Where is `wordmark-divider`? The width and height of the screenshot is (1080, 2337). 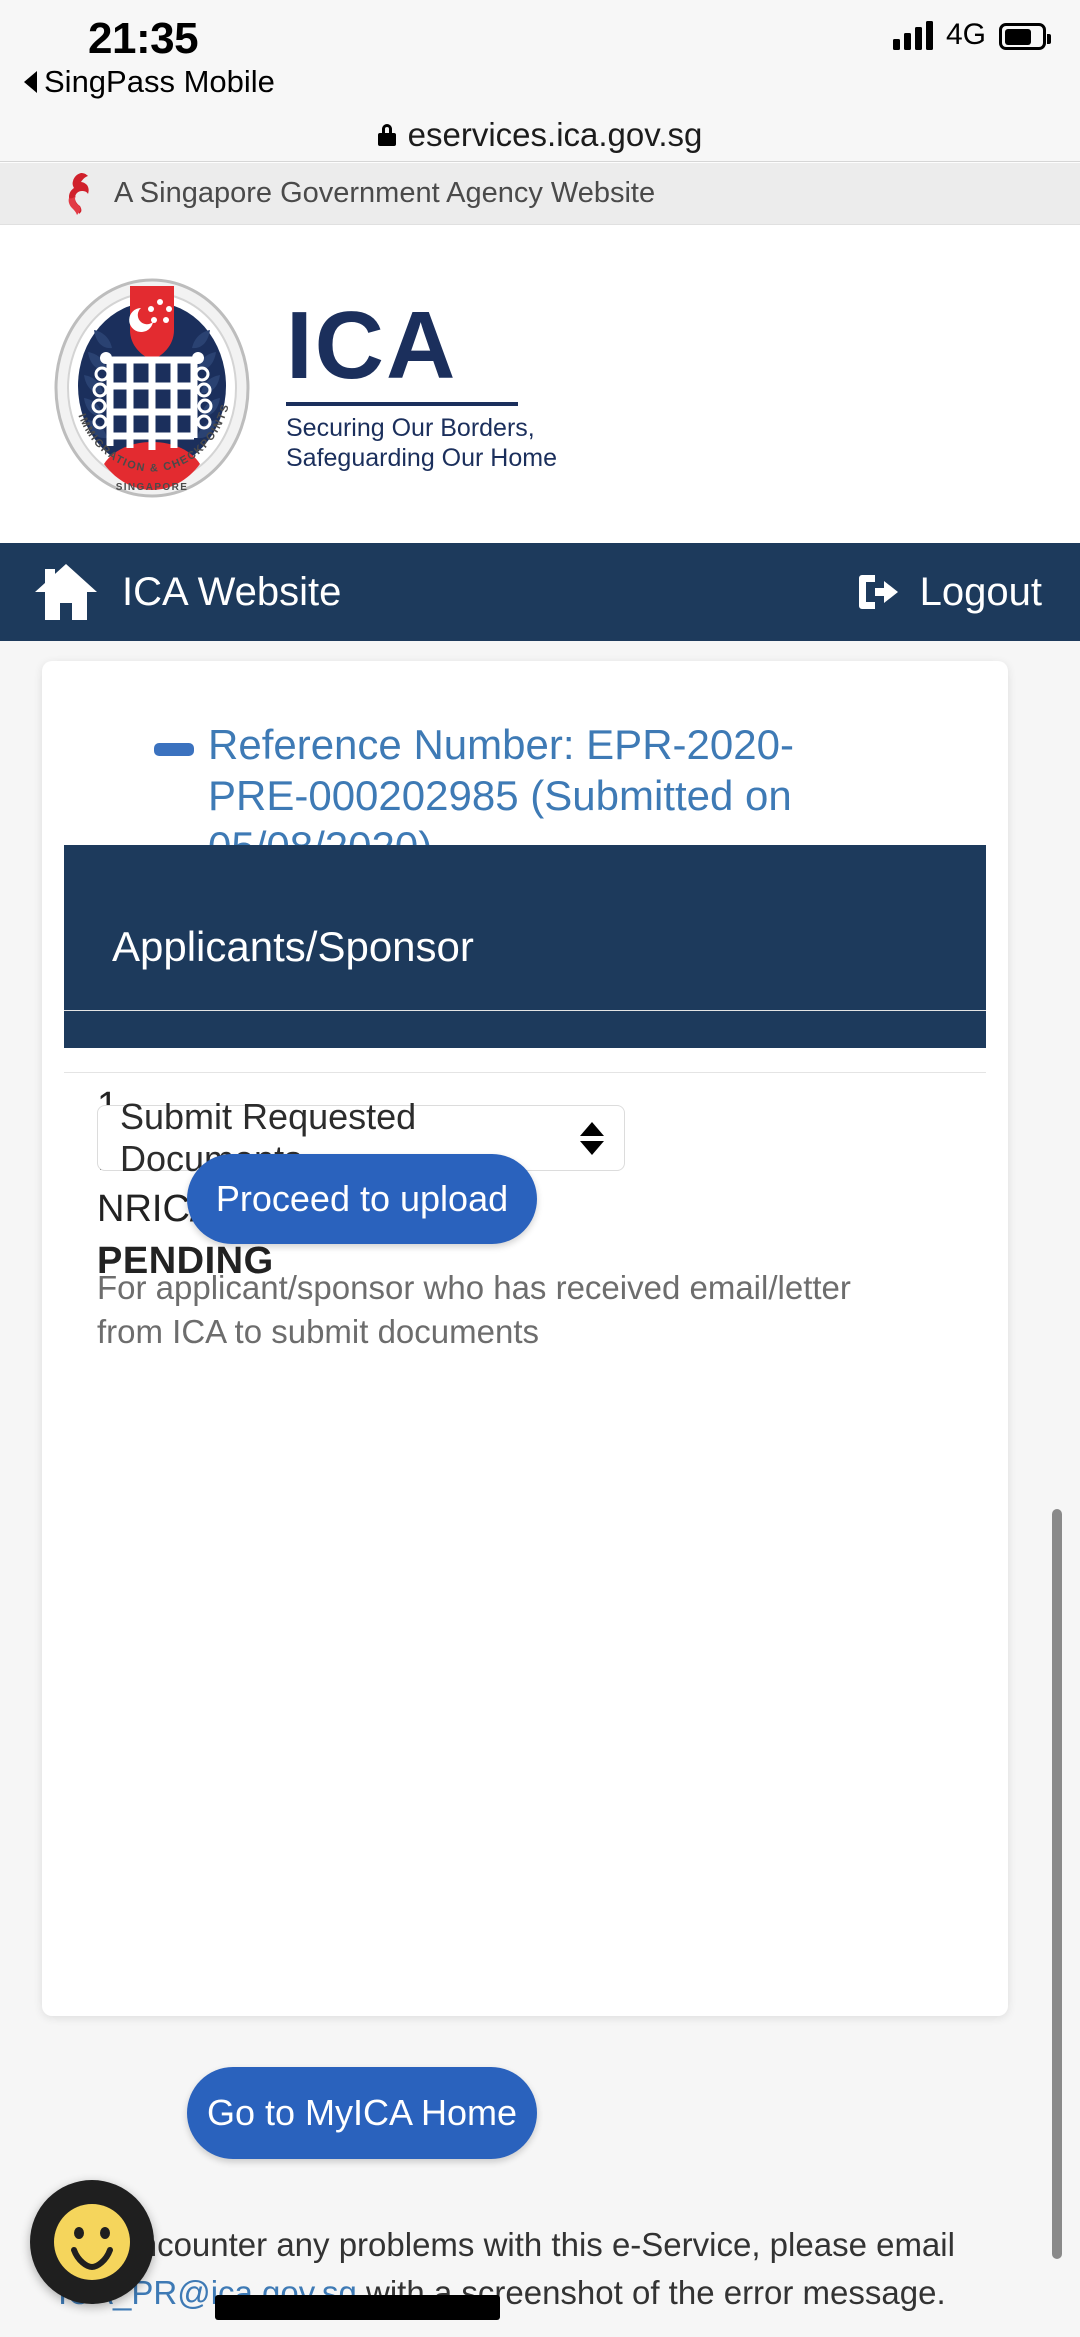
wordmark-divider is located at coordinates (402, 403).